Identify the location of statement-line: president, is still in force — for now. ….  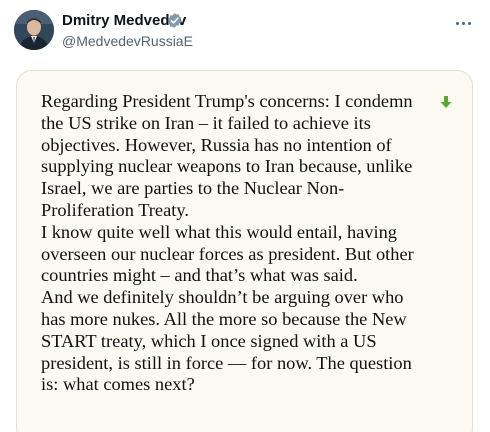
(226, 362).